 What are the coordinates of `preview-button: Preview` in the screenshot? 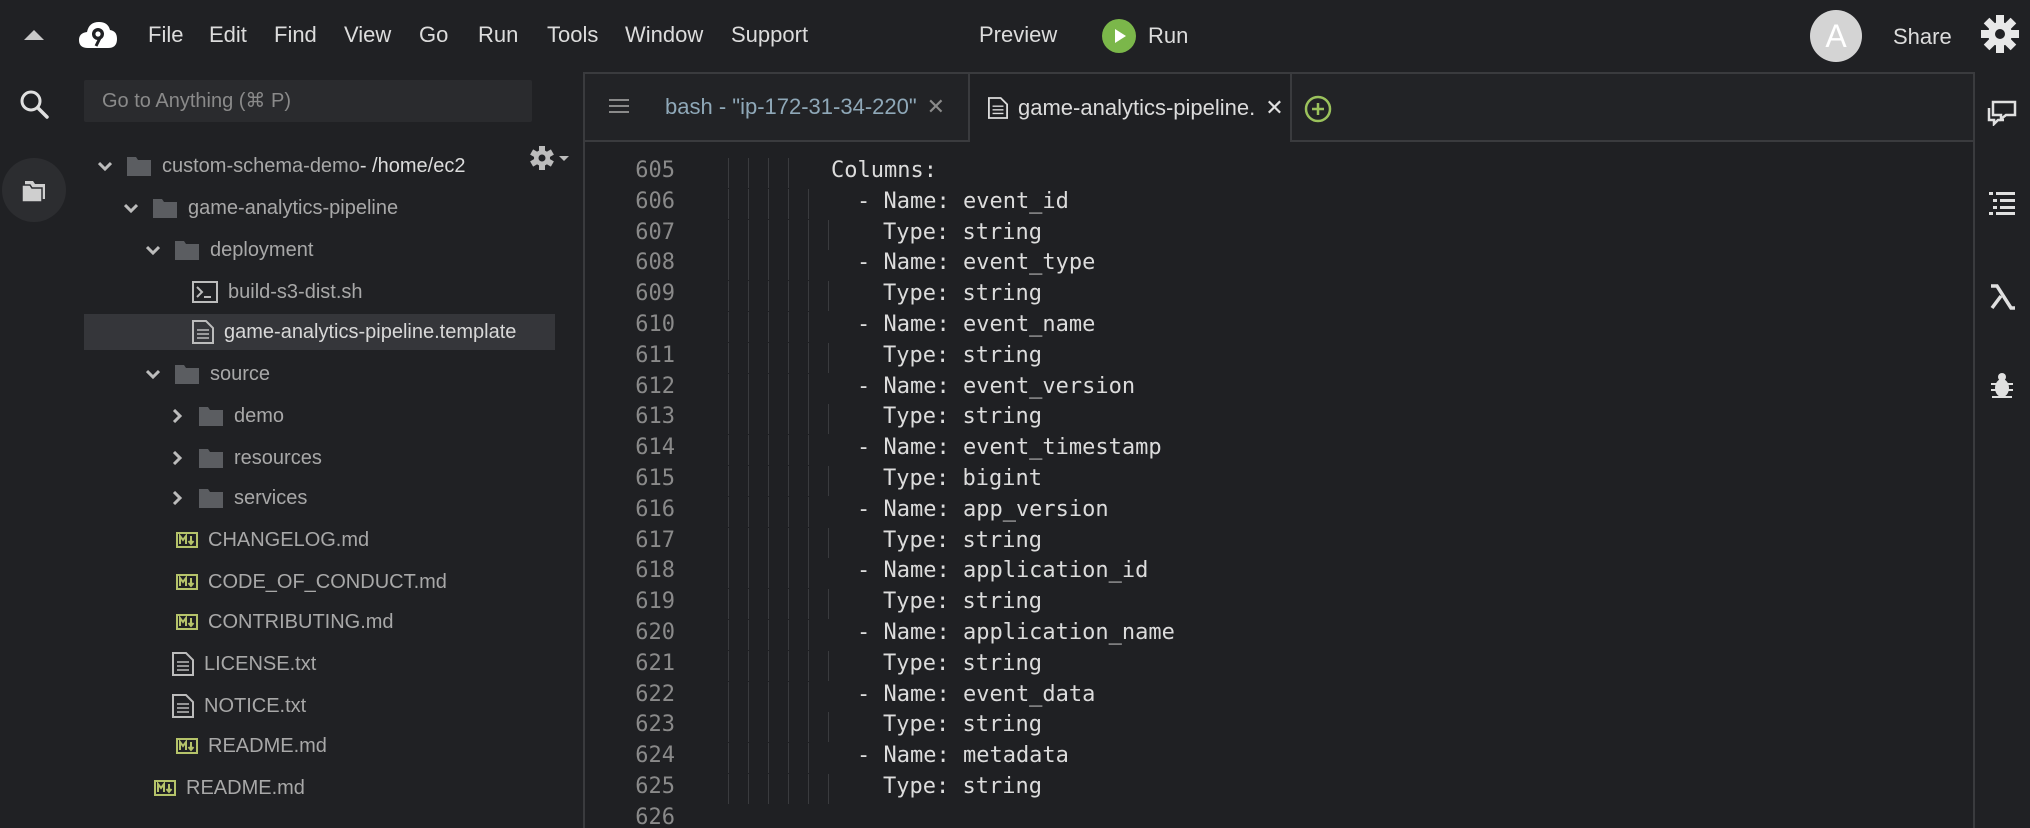 It's located at (1018, 35).